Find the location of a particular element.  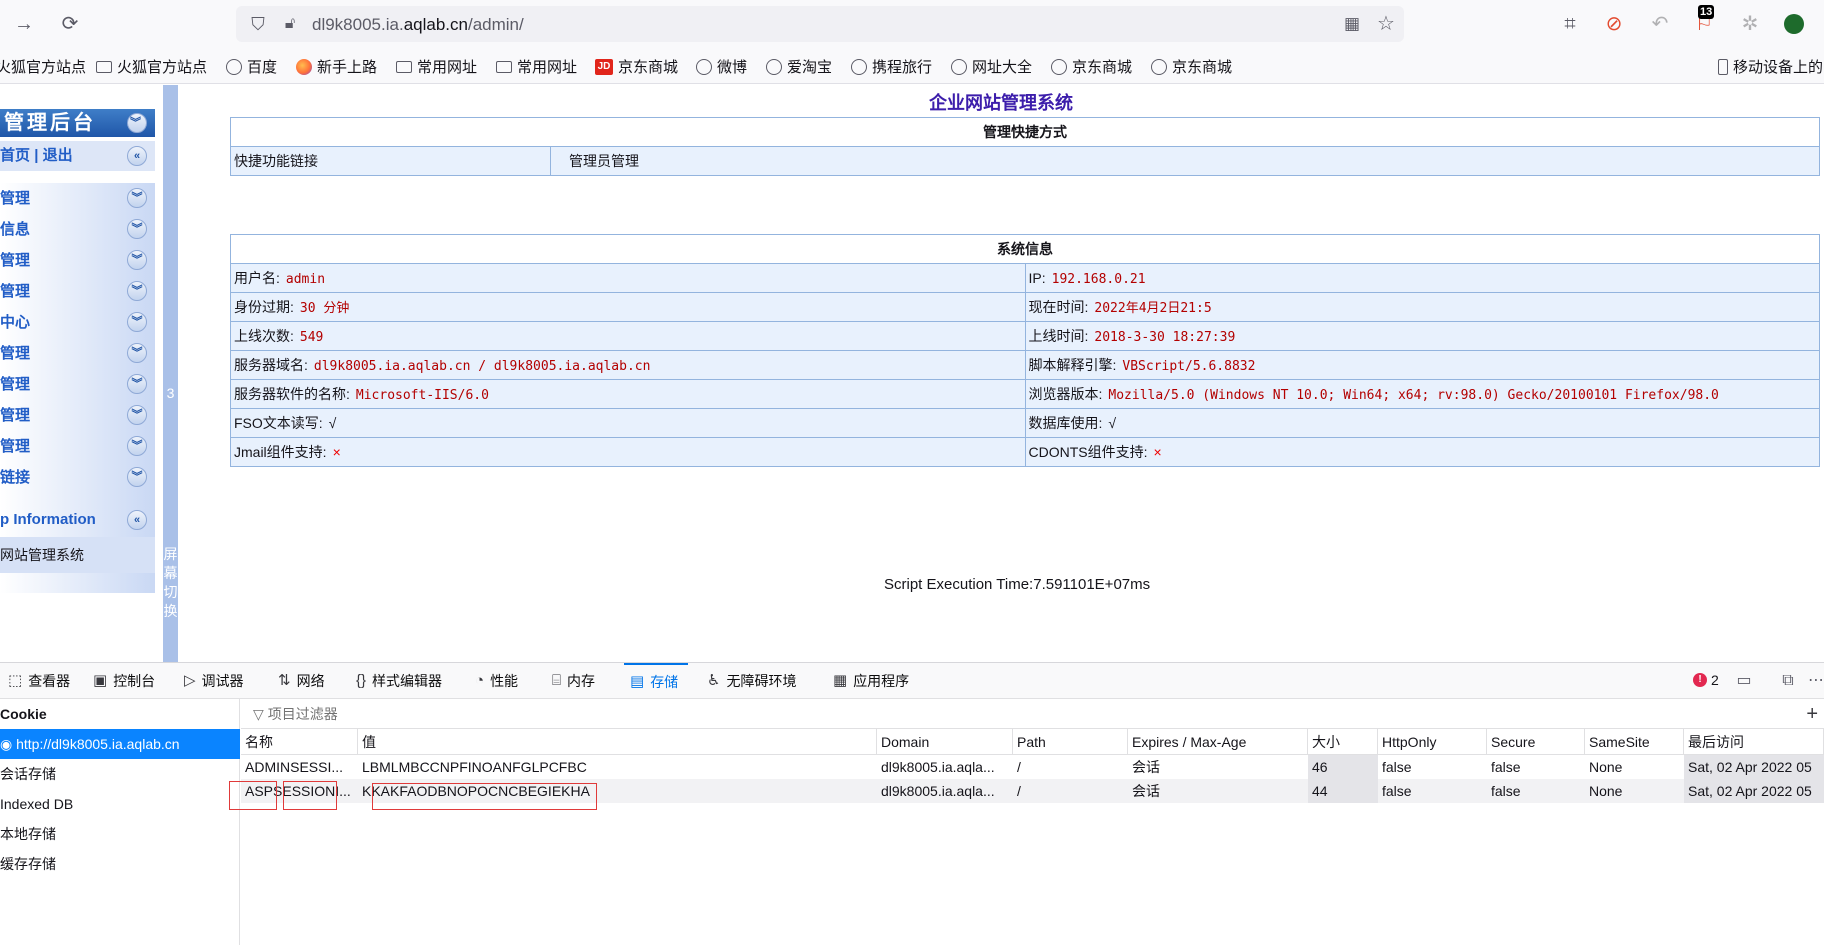

sidebar-quicklinks: 首页 | 退出 « is located at coordinates (77, 156).